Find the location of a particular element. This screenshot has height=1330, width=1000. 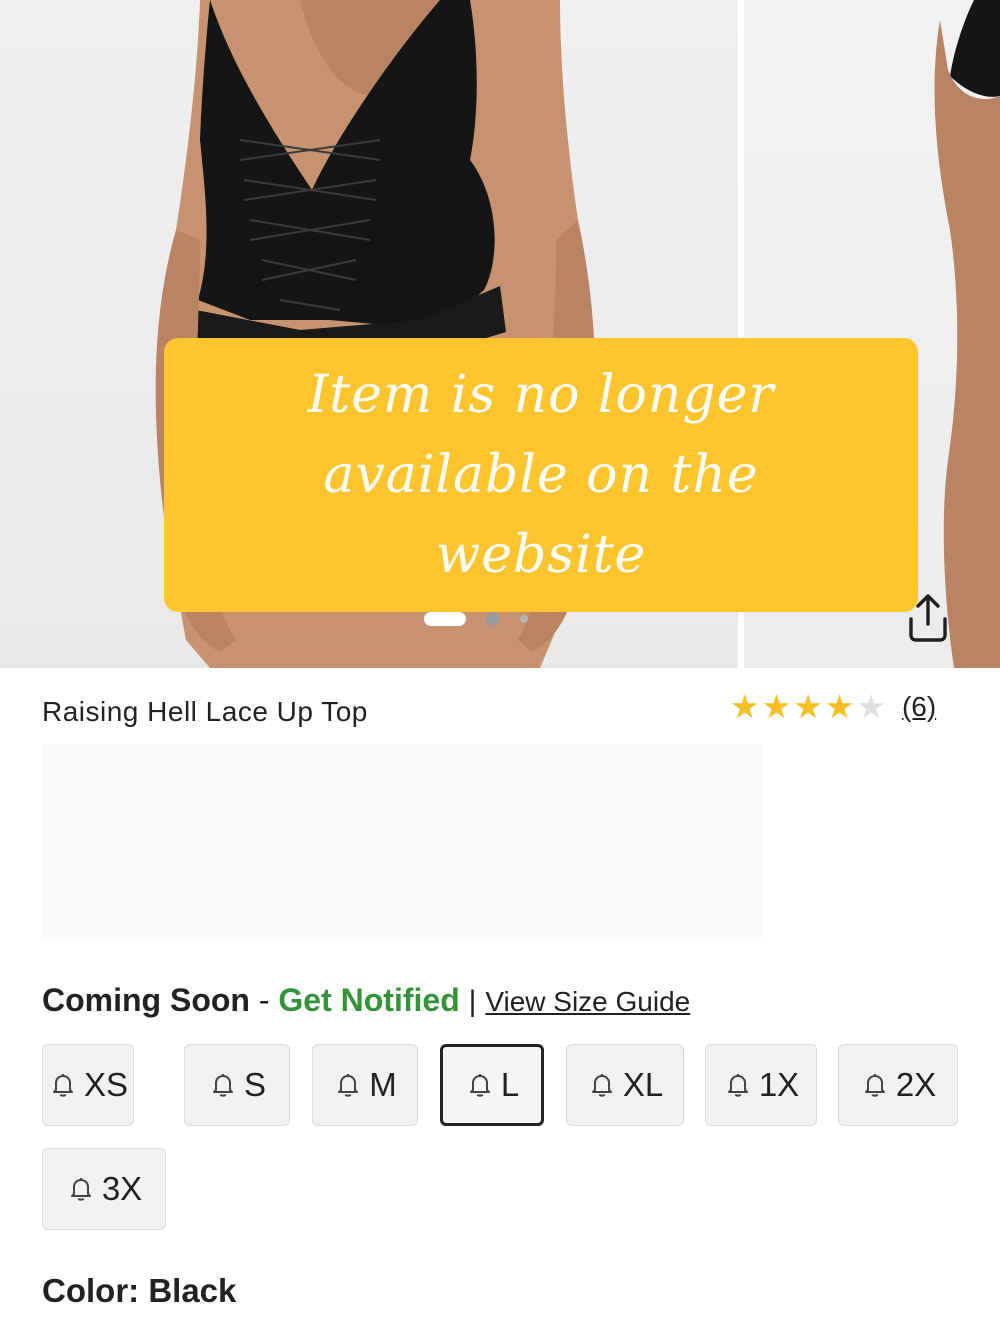

size-label: XL is located at coordinates (643, 1084).